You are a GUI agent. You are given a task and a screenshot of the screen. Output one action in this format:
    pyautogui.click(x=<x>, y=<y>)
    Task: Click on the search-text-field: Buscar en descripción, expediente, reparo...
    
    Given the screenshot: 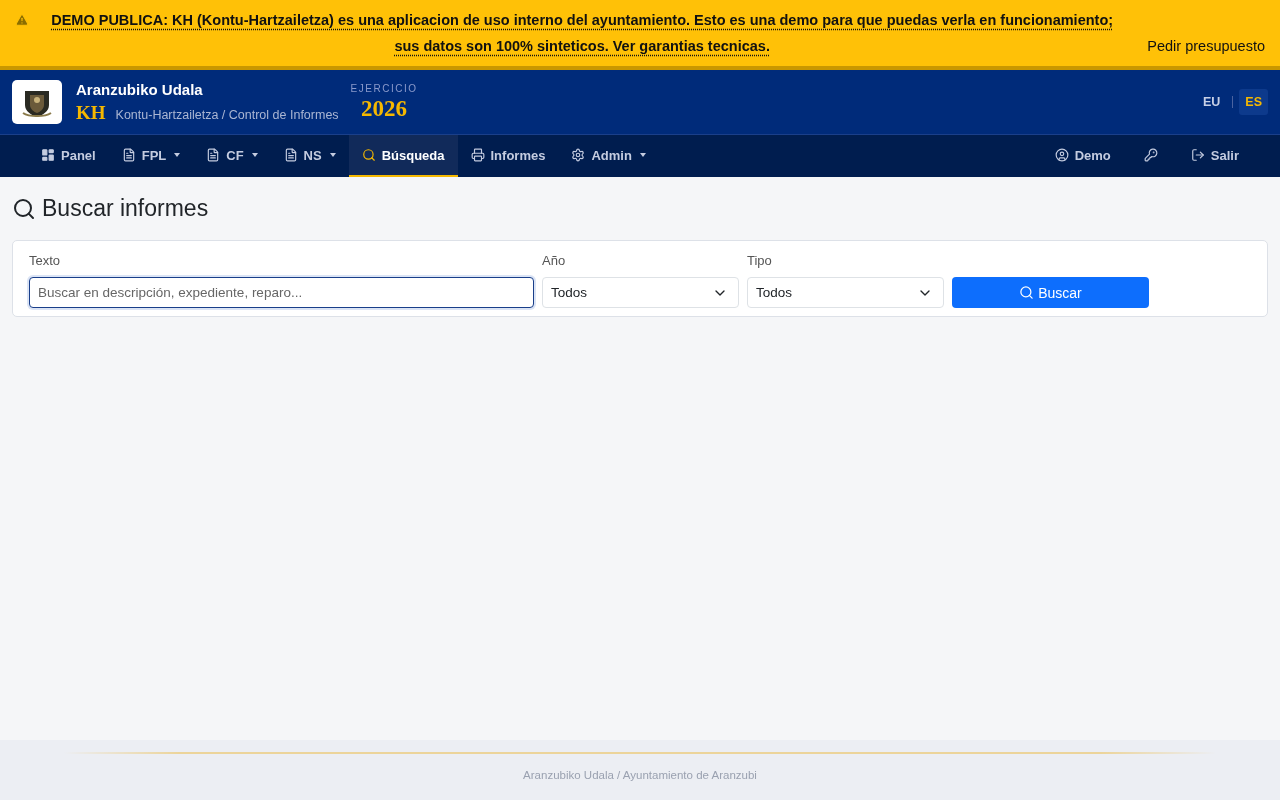 What is the action you would take?
    pyautogui.click(x=281, y=292)
    